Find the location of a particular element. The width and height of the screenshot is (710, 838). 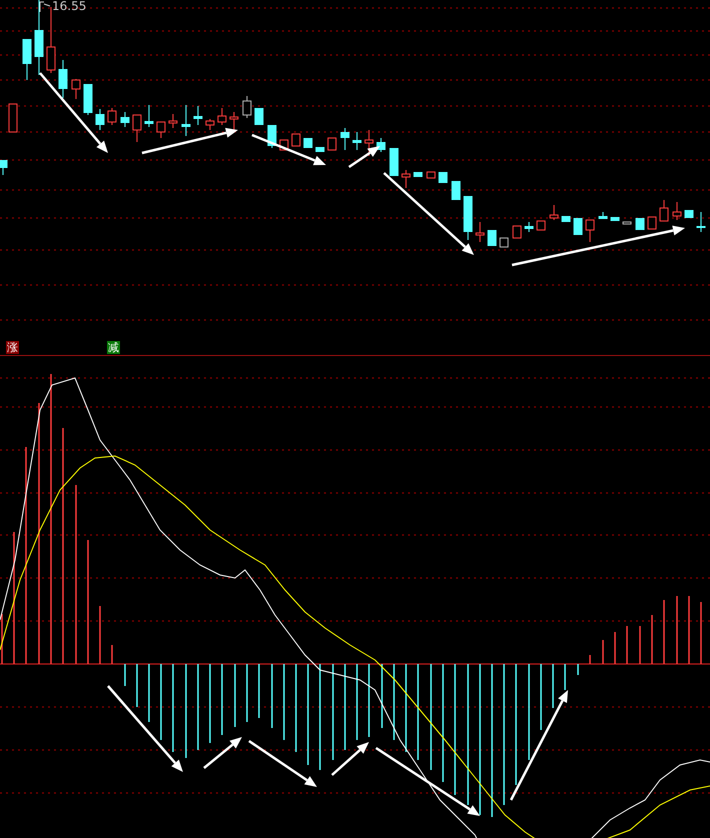

indicator-tag: 涨 is located at coordinates (12, 347).